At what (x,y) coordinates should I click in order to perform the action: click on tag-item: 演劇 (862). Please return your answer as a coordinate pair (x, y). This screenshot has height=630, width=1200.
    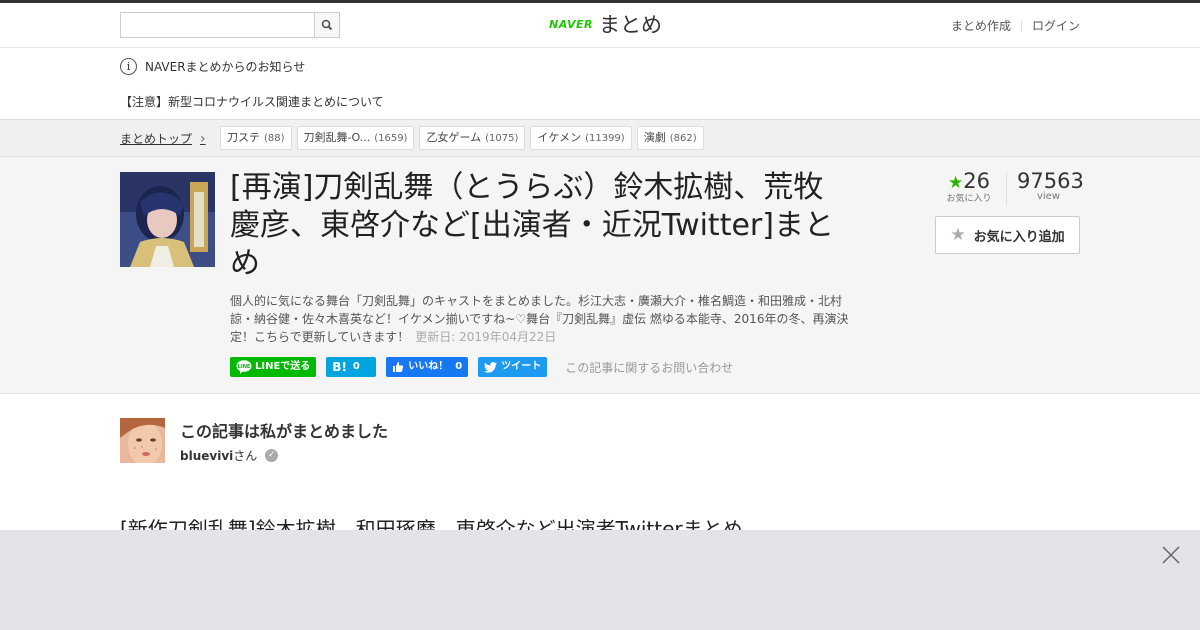
    Looking at the image, I should click on (670, 138).